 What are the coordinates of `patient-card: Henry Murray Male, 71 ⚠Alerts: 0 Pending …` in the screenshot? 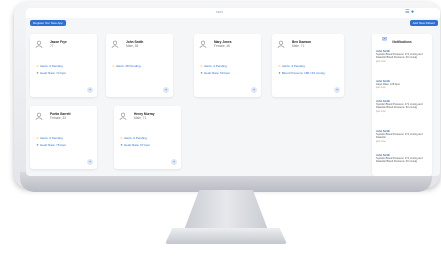 It's located at (147, 137).